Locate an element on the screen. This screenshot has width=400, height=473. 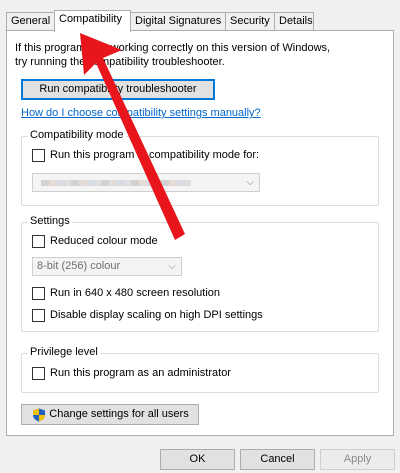
colour-depth-select: 8-bit (256) colour ⌵ is located at coordinates (107, 266).